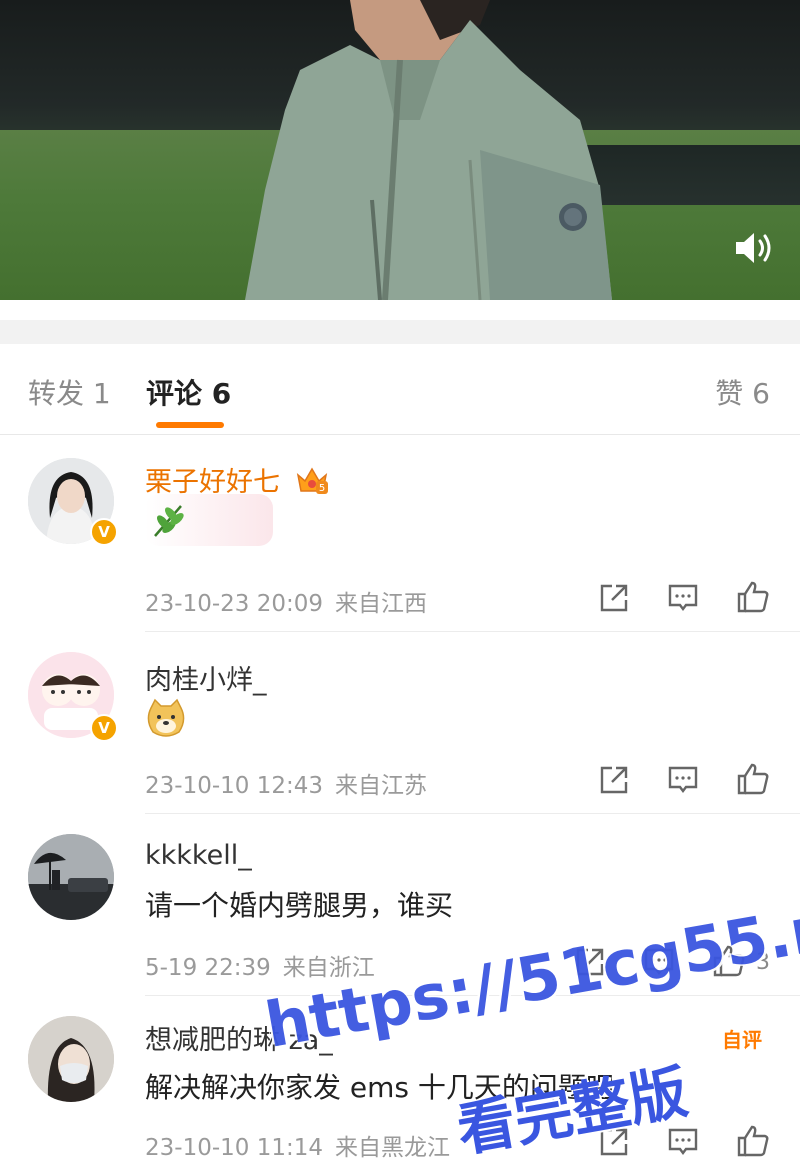  Describe the element at coordinates (198, 855) in the screenshot. I see `comment-username: kkkkell_` at that location.